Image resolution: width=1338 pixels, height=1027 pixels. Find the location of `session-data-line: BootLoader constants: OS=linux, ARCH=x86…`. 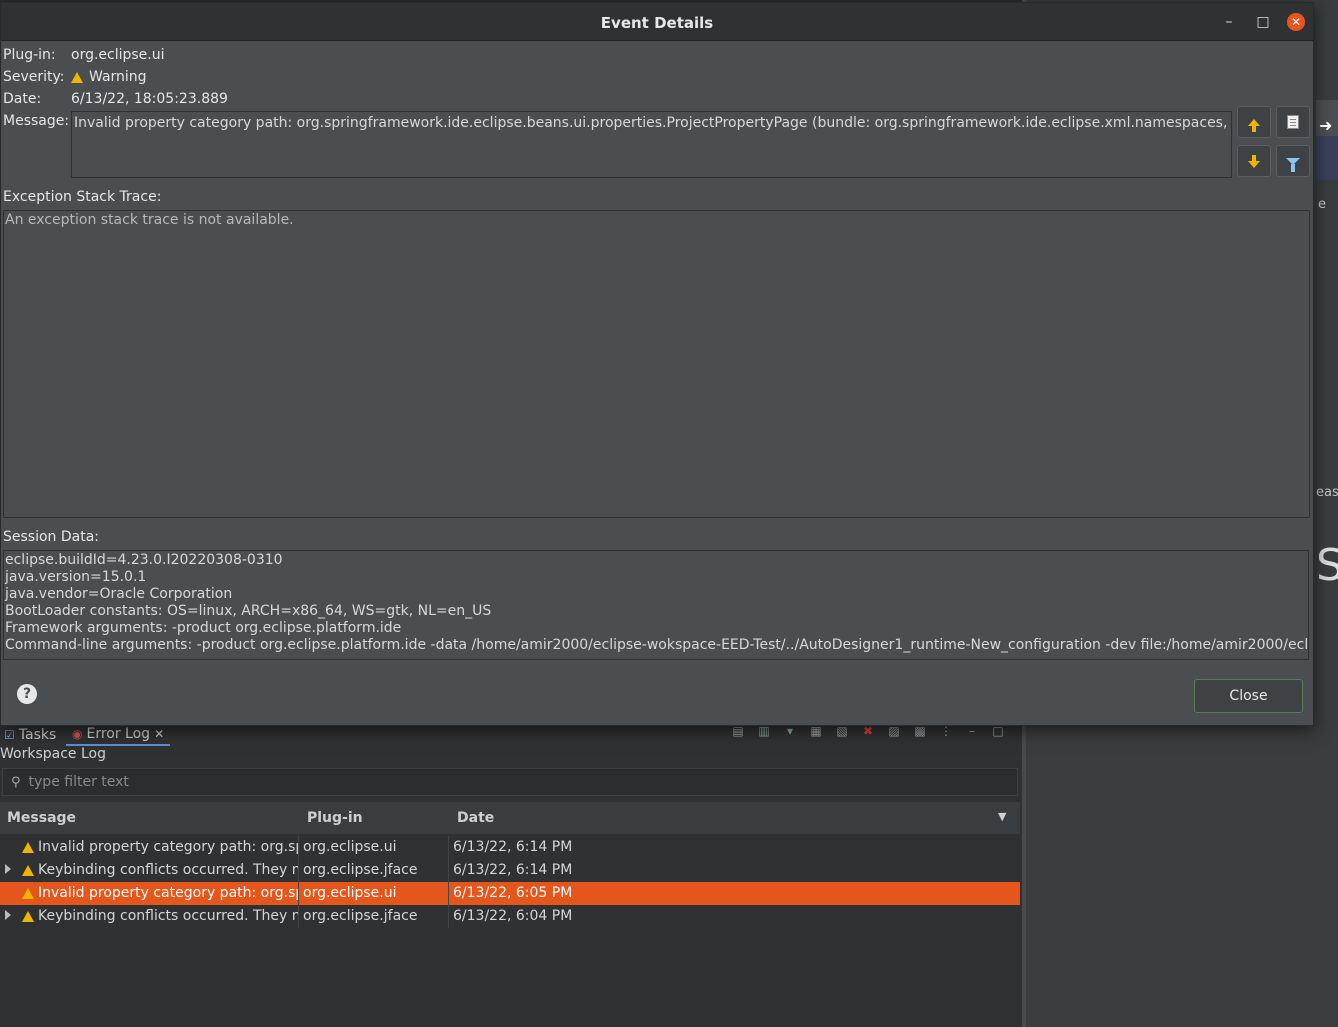

session-data-line: BootLoader constants: OS=linux, ARCH=x86… is located at coordinates (248, 611).